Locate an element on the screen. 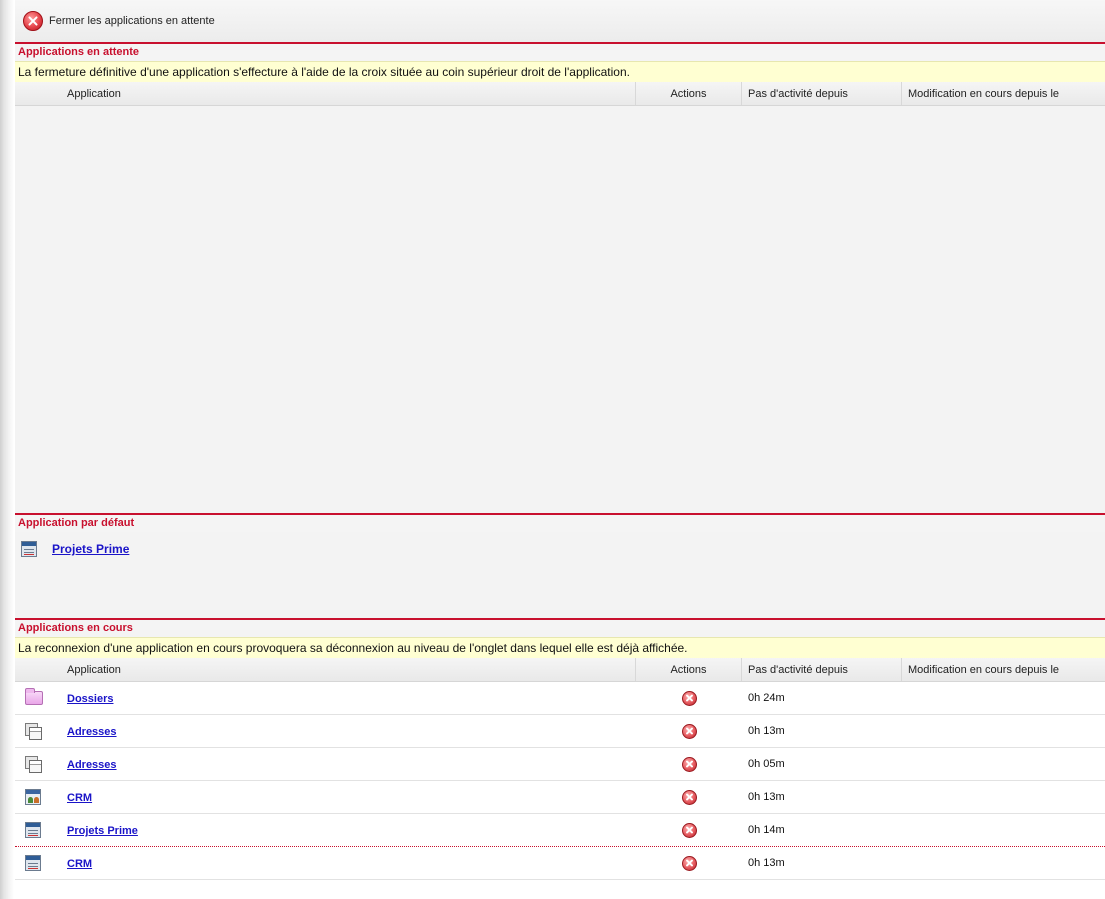  inactive-since-value: 0h 24m is located at coordinates (766, 698).